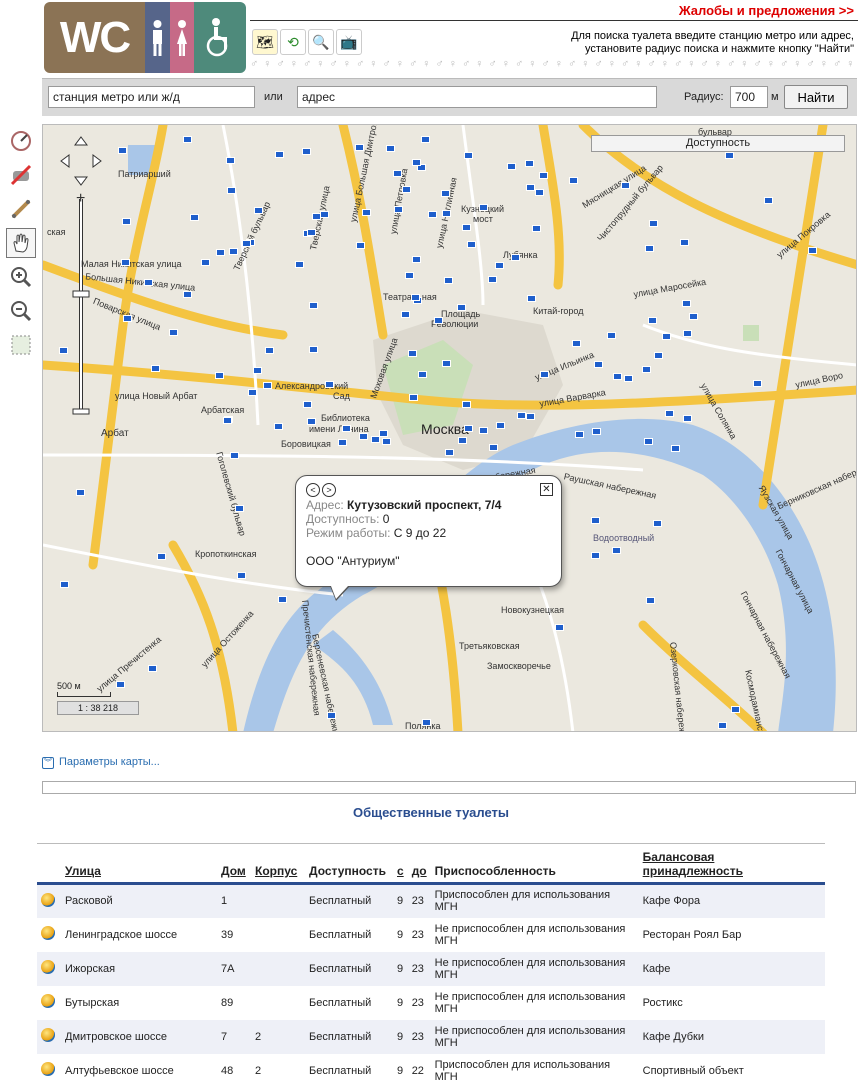 The height and width of the screenshot is (1088, 862). Describe the element at coordinates (234, 864) in the screenshot. I see `header-house: Дом` at that location.